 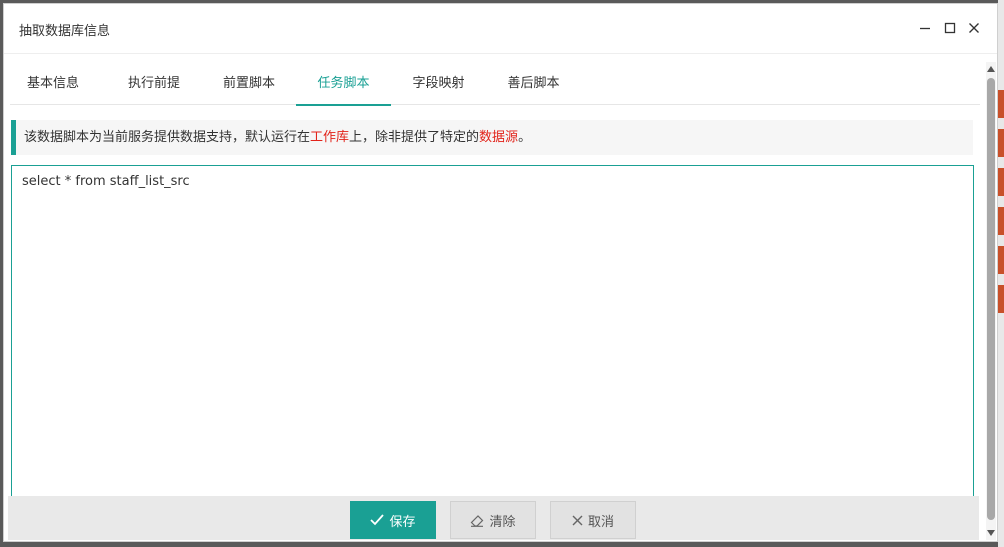 I want to click on tab-post-script: 善后脚本, so click(x=533, y=87).